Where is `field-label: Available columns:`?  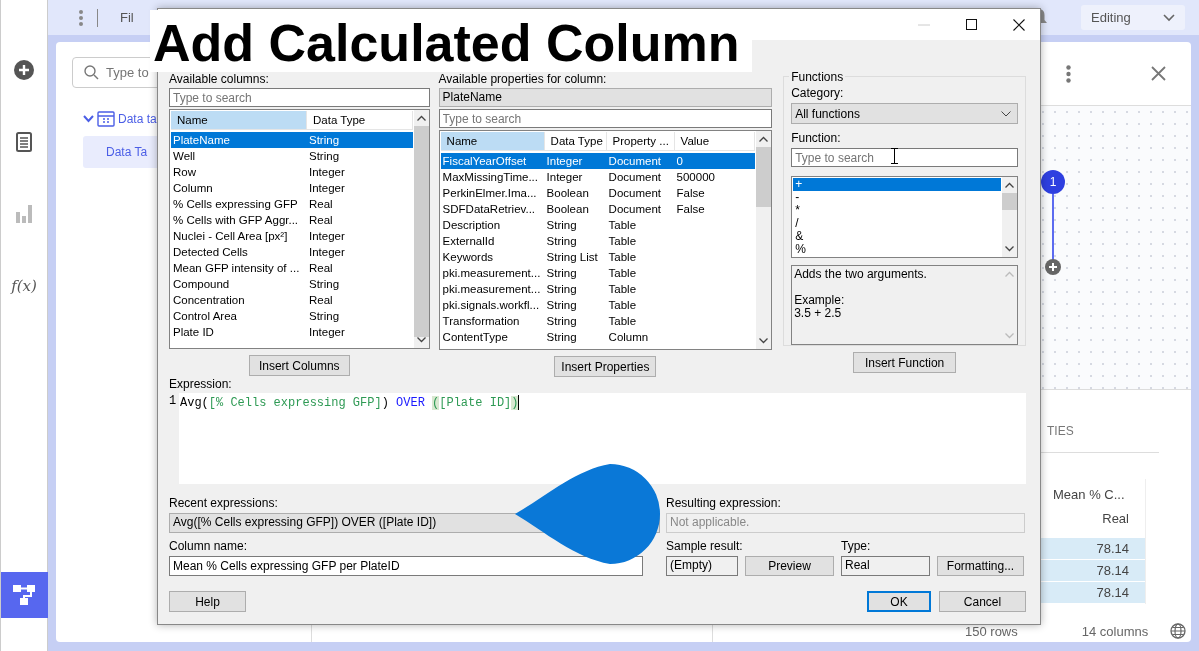
field-label: Available columns: is located at coordinates (219, 79).